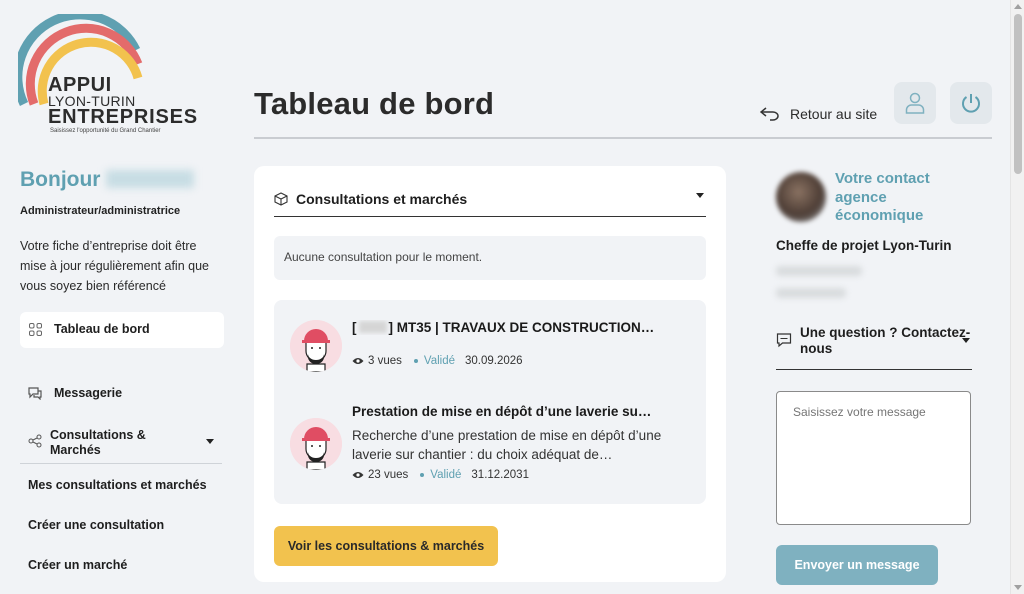 The height and width of the screenshot is (594, 1024). Describe the element at coordinates (490, 258) in the screenshot. I see `empty-state: Aucune consultation pour le moment.` at that location.